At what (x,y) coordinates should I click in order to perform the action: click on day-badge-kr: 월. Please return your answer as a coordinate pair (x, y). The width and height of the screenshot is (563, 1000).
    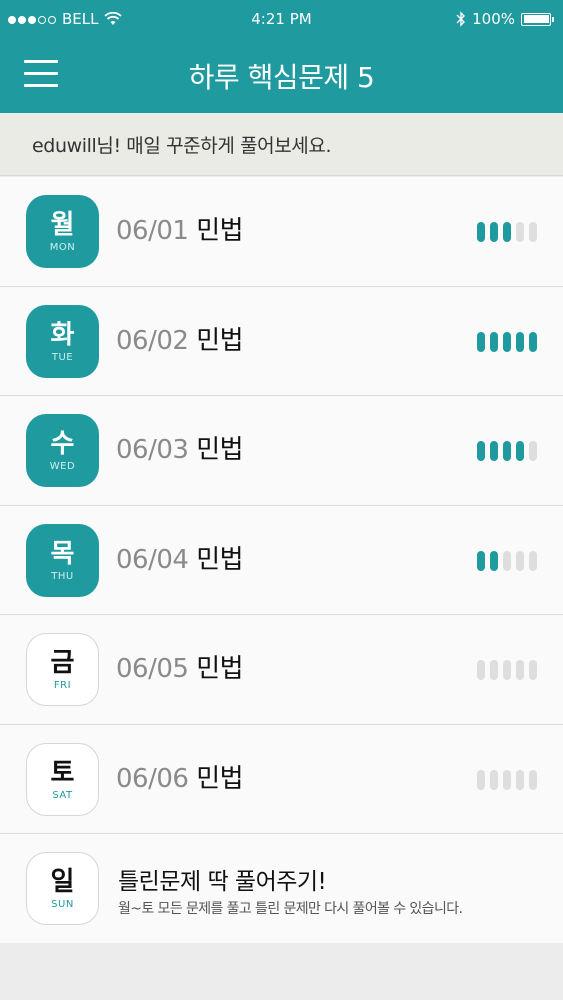
    Looking at the image, I should click on (62, 225).